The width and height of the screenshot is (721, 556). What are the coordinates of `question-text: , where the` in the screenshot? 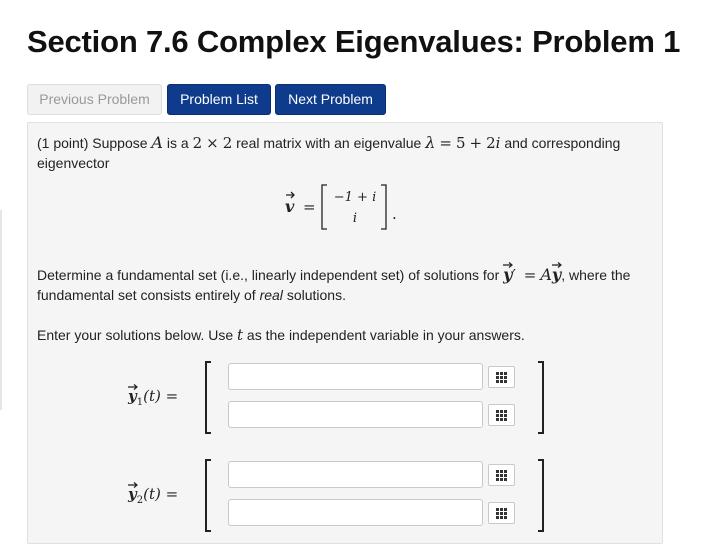 It's located at (596, 275).